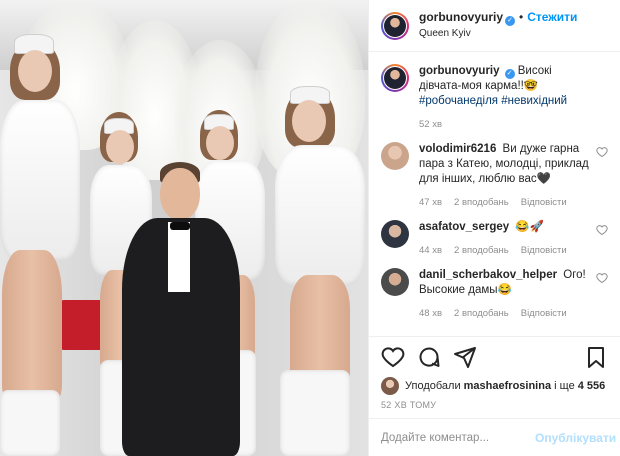 The image size is (620, 456). What do you see at coordinates (465, 357) in the screenshot?
I see `share-icon` at bounding box center [465, 357].